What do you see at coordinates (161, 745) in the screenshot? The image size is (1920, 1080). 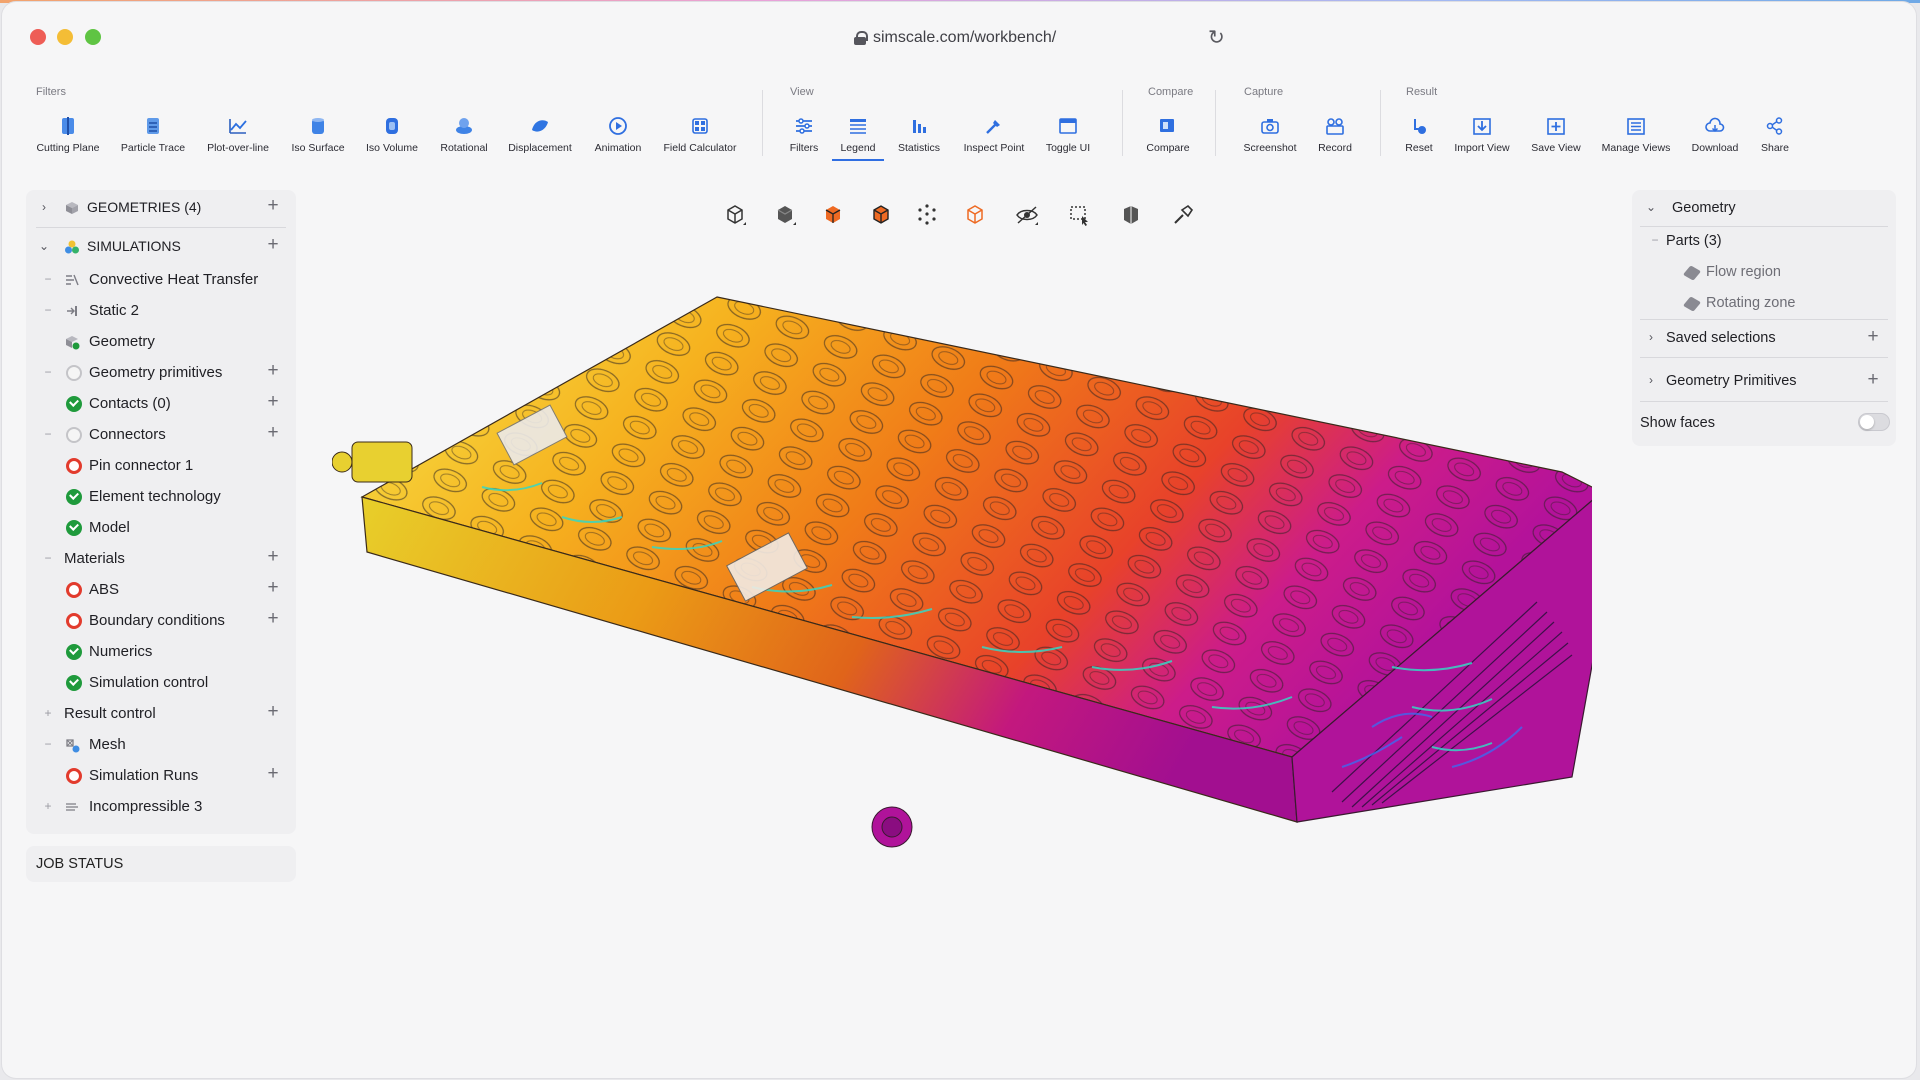 I see `tree-item-mesh: − Mesh` at bounding box center [161, 745].